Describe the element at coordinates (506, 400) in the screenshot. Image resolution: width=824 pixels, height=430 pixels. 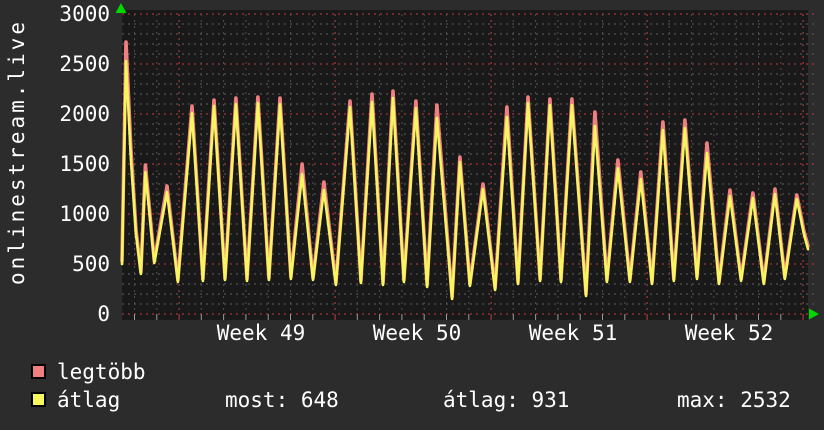
I see `stat-atlag: átlag: 931` at that location.